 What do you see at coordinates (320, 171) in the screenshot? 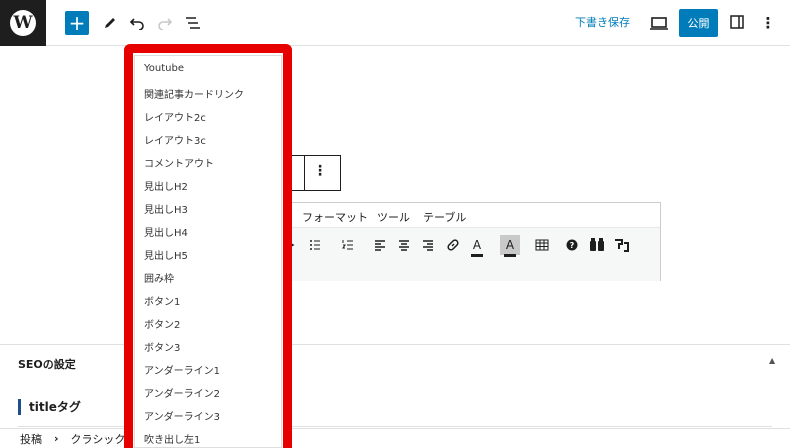
I see `block-options-button: ⋮` at bounding box center [320, 171].